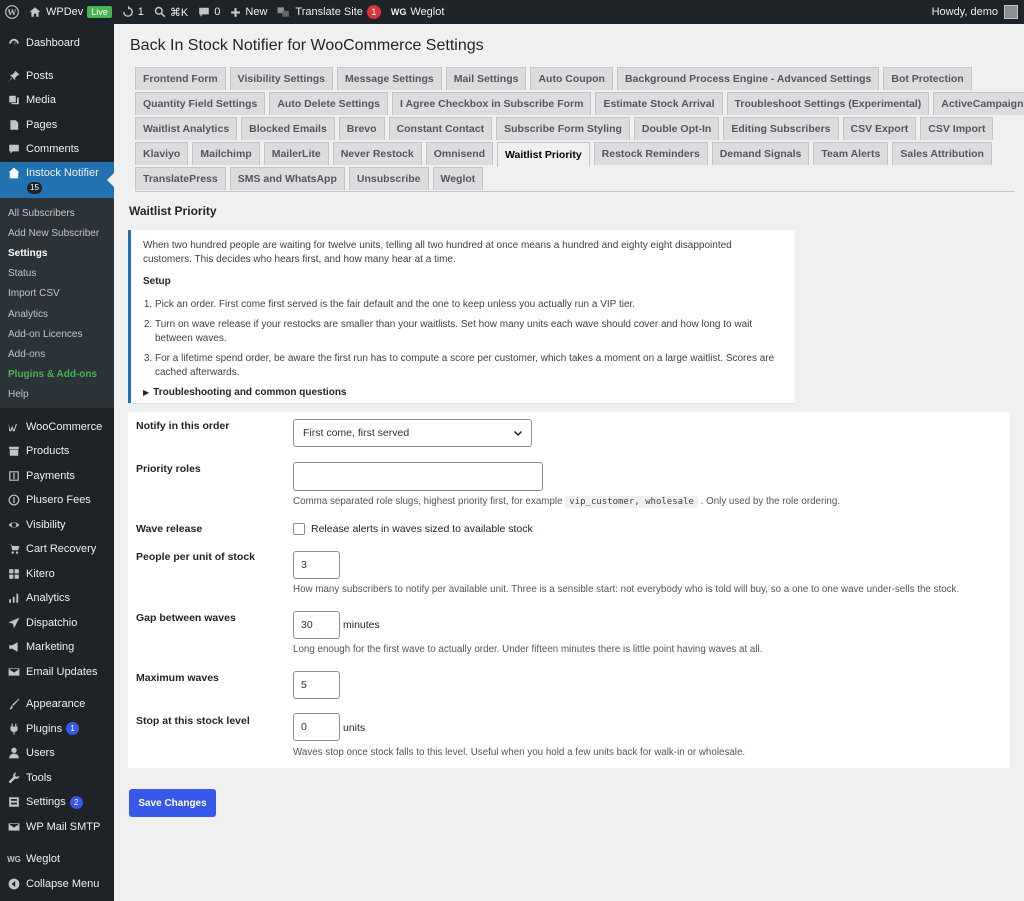  I want to click on submenu-import-csv: Import CSV, so click(57, 294).